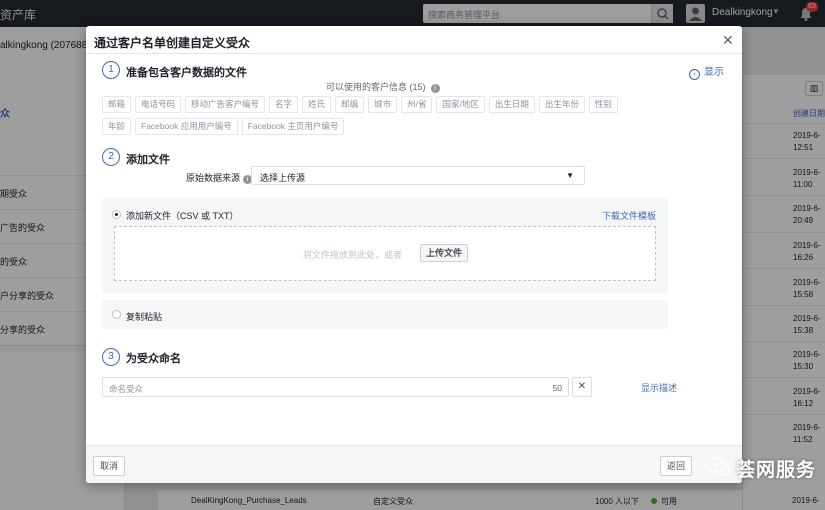 Image resolution: width=825 pixels, height=510 pixels. What do you see at coordinates (111, 70) in the screenshot?
I see `step-1-number: 1` at bounding box center [111, 70].